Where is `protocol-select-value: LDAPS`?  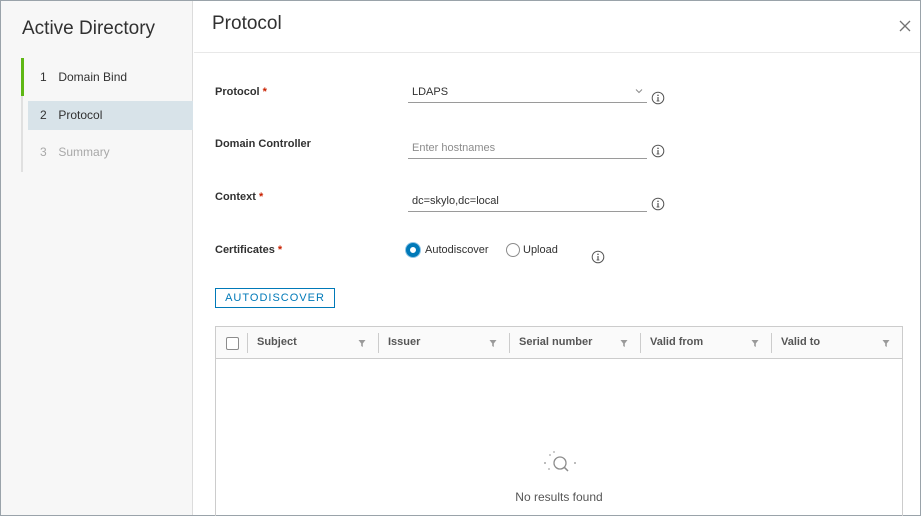
protocol-select-value: LDAPS is located at coordinates (430, 92).